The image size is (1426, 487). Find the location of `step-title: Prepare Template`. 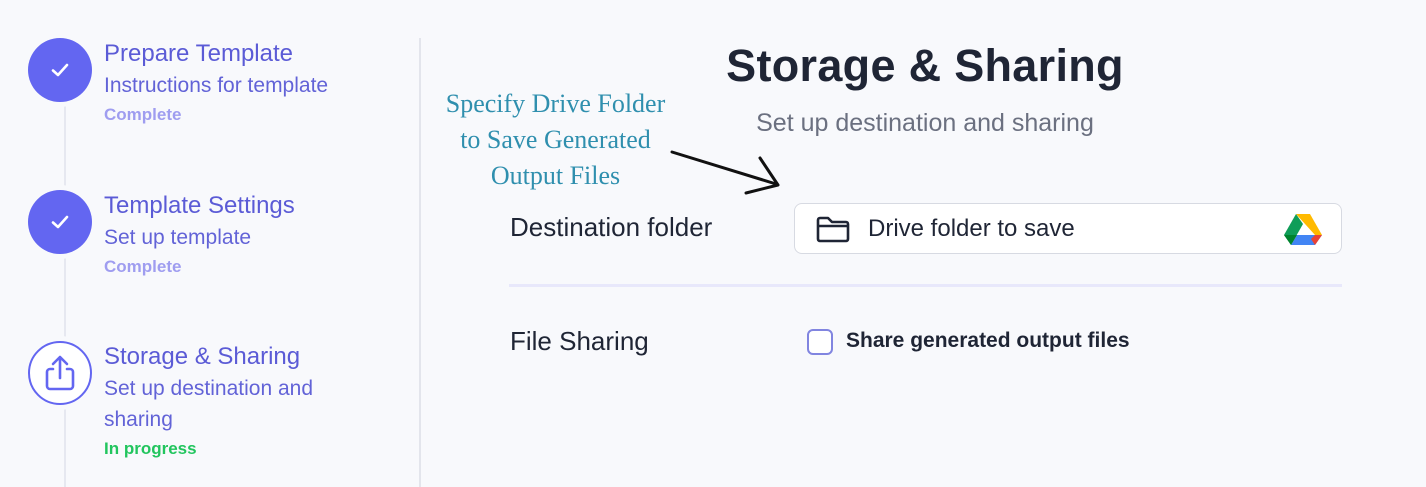

step-title: Prepare Template is located at coordinates (198, 53).